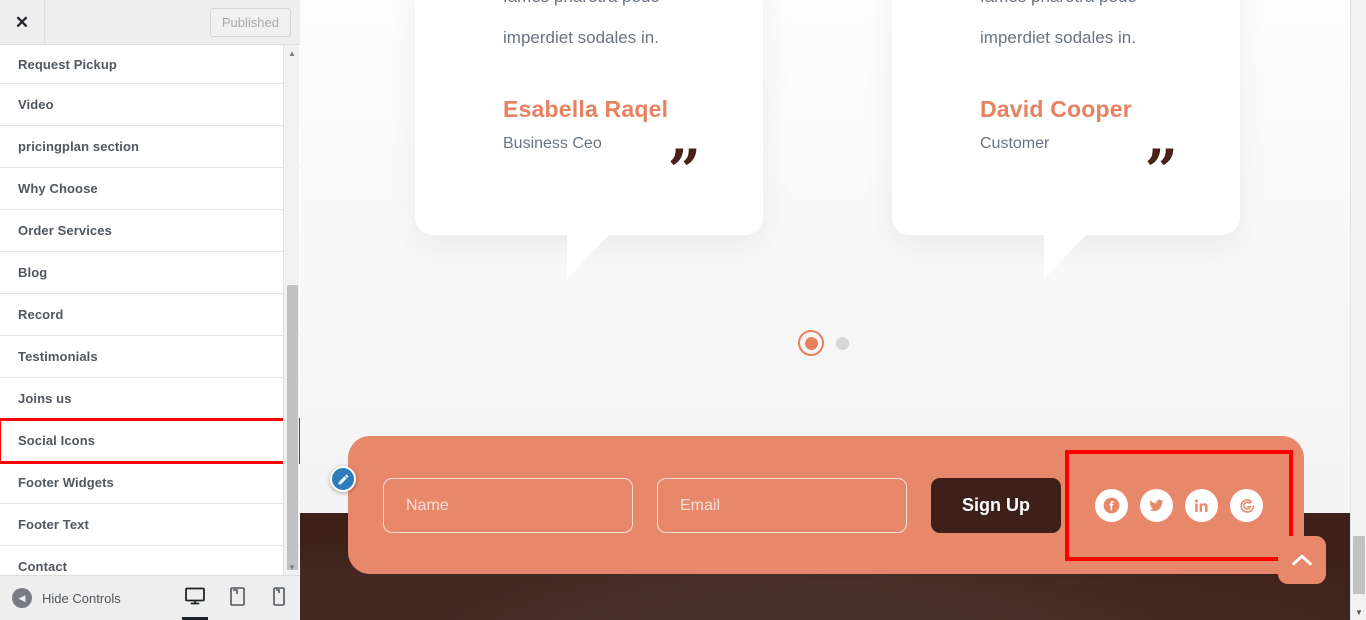  What do you see at coordinates (67, 64) in the screenshot?
I see `sidebar-item-label: Request Pickup` at bounding box center [67, 64].